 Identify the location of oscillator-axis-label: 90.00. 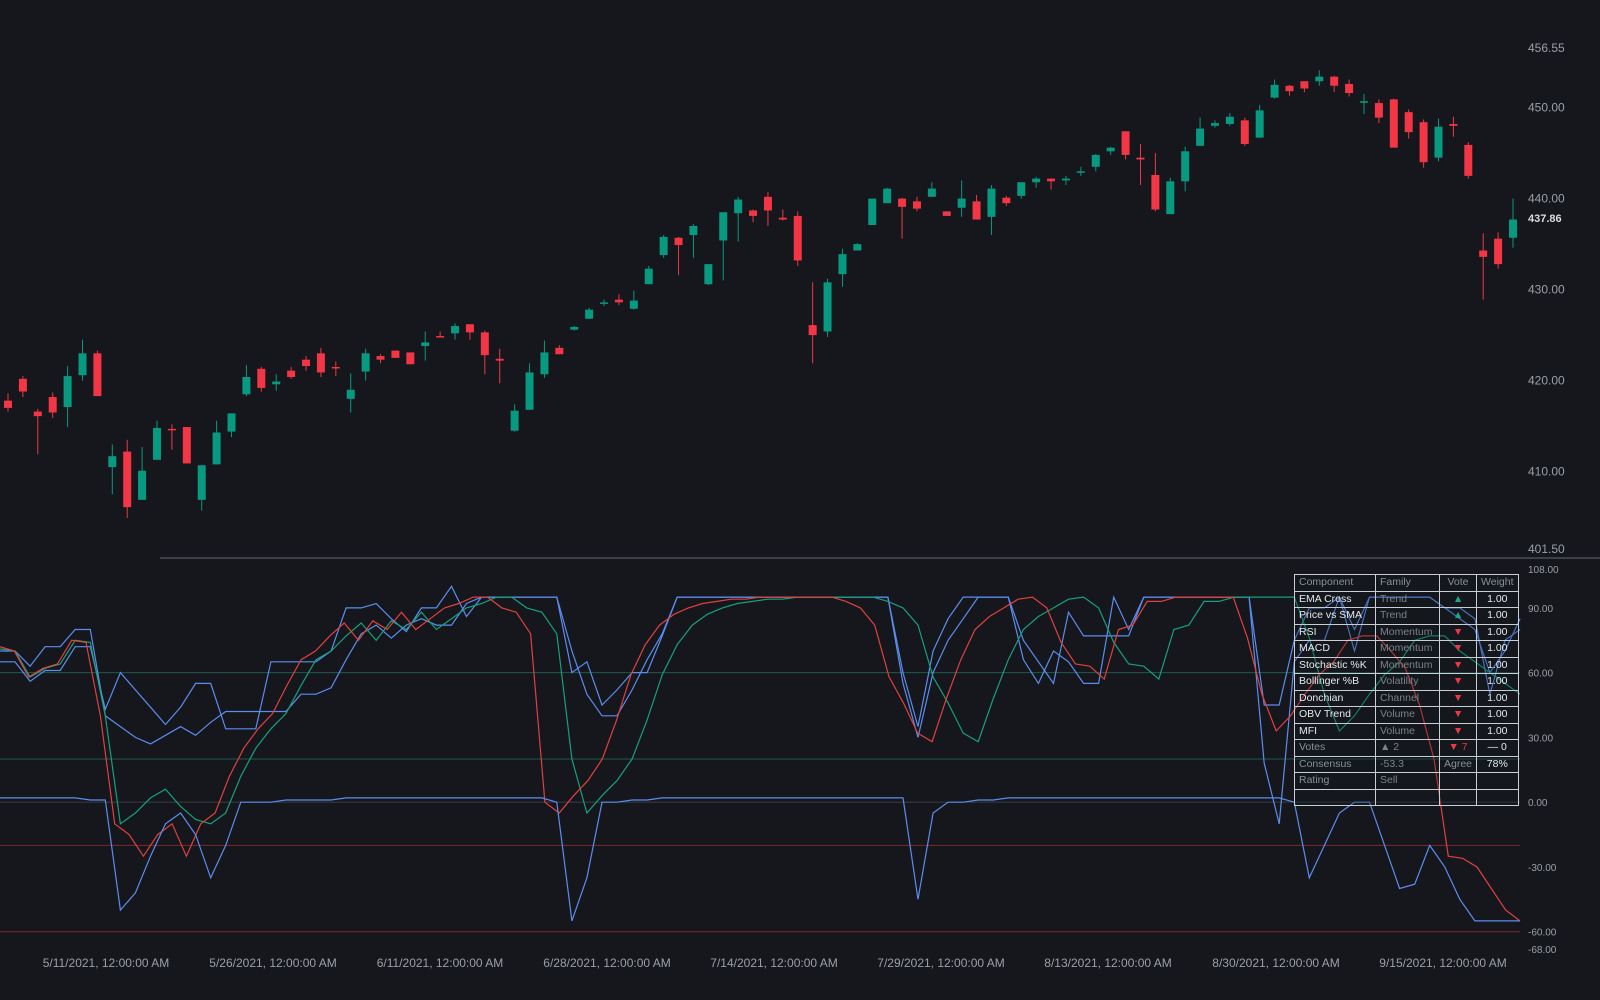
(1540, 609).